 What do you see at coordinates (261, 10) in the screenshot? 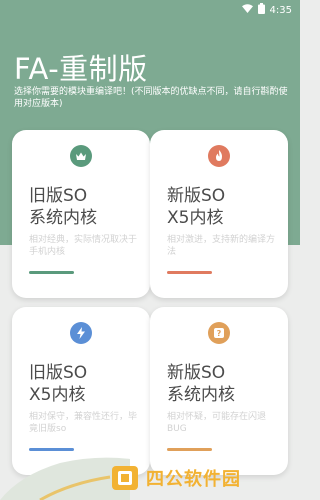
I see `battery-icon` at bounding box center [261, 10].